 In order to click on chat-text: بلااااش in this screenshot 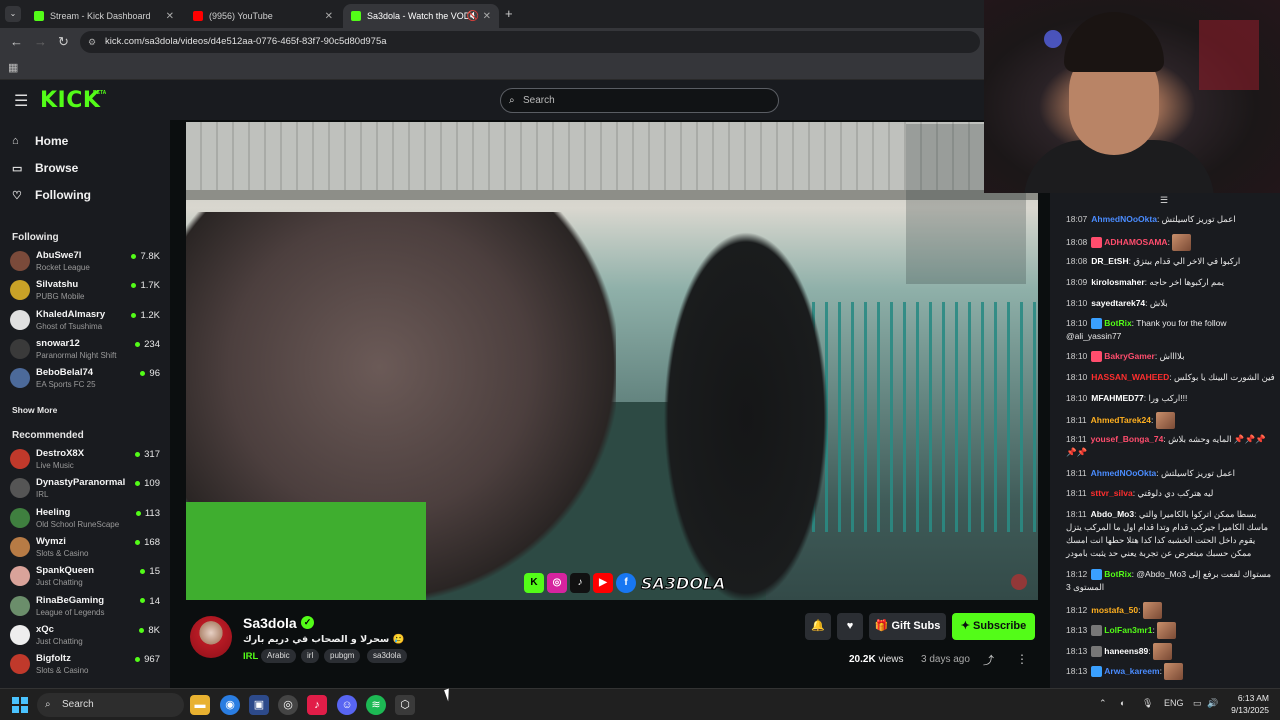, I will do `click(1172, 356)`.